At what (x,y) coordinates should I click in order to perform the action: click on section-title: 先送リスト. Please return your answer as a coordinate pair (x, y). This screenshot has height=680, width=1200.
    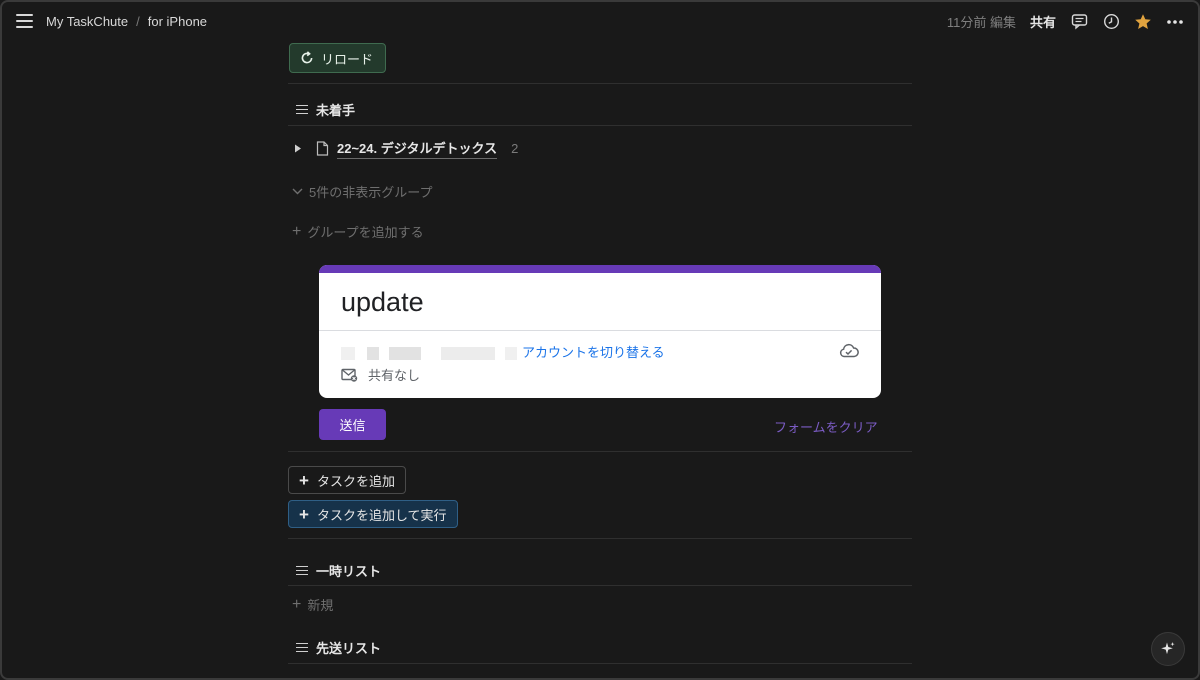
    Looking at the image, I should click on (349, 648).